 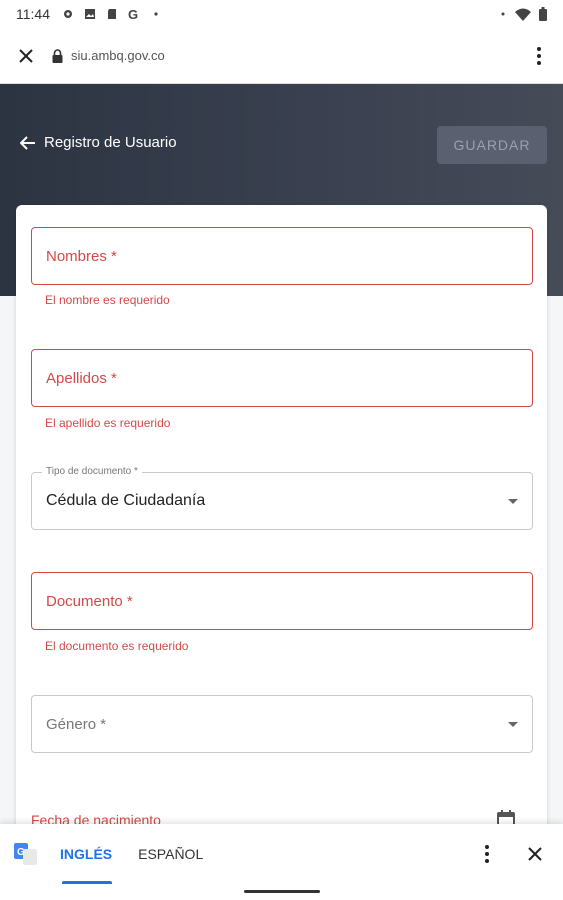 I want to click on image-icon, so click(x=90, y=14).